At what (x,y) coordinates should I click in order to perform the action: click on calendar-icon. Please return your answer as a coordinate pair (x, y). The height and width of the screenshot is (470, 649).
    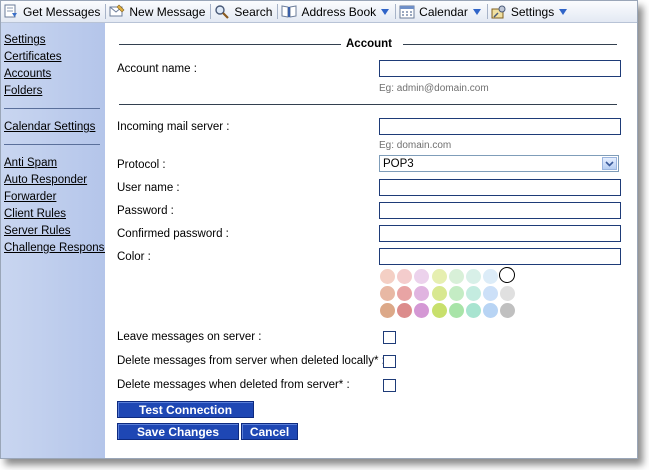
    Looking at the image, I should click on (407, 12).